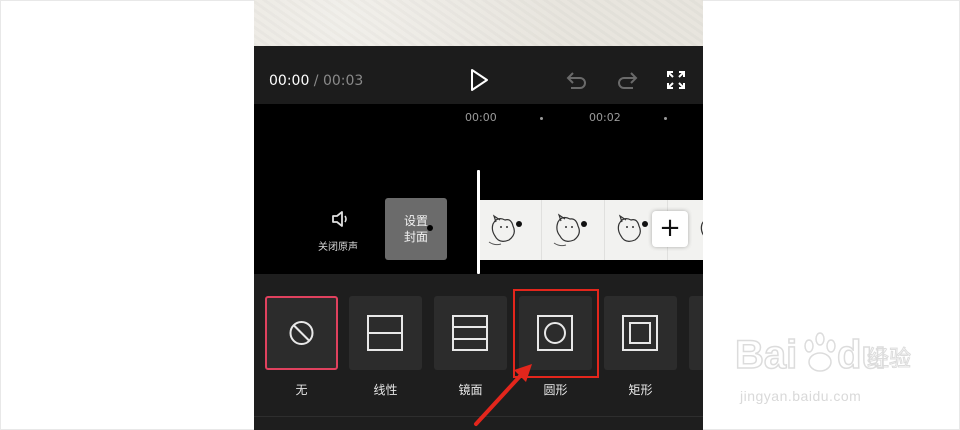 Image resolution: width=960 pixels, height=430 pixels. I want to click on play-icon, so click(479, 80).